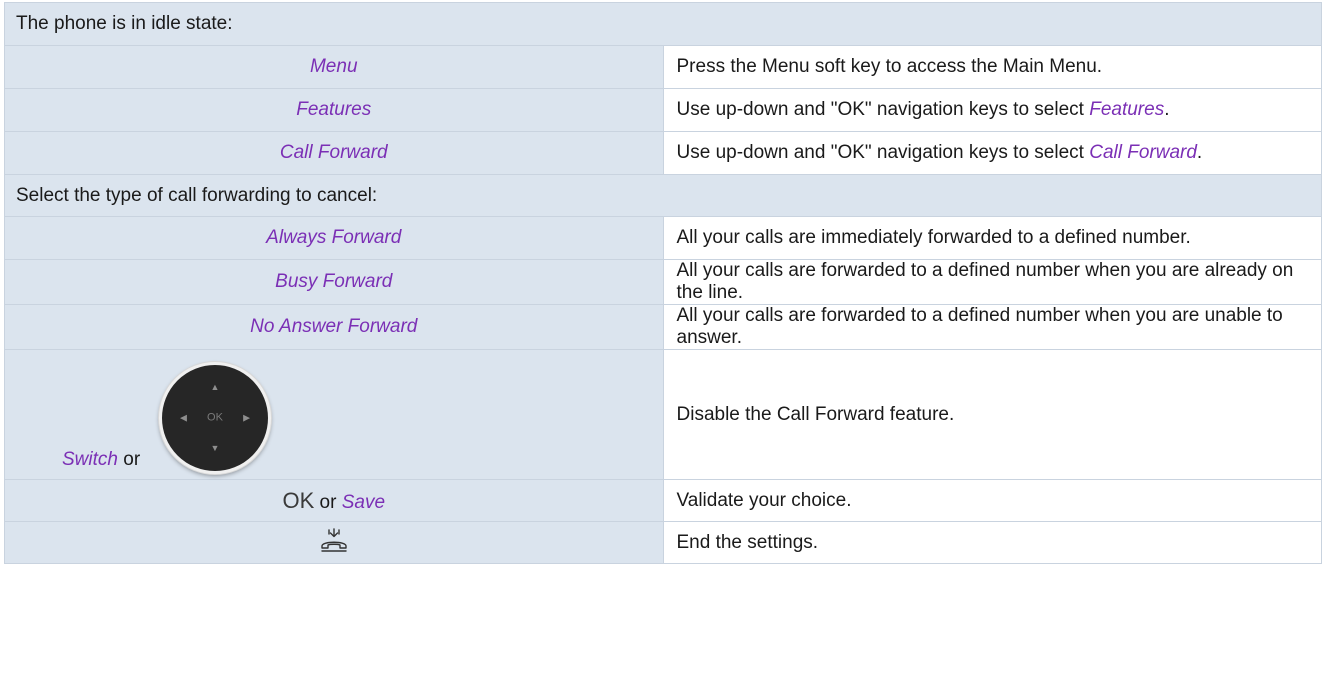 This screenshot has width=1326, height=686. Describe the element at coordinates (992, 414) in the screenshot. I see `row-description: Disable the Call Forward feature.` at that location.